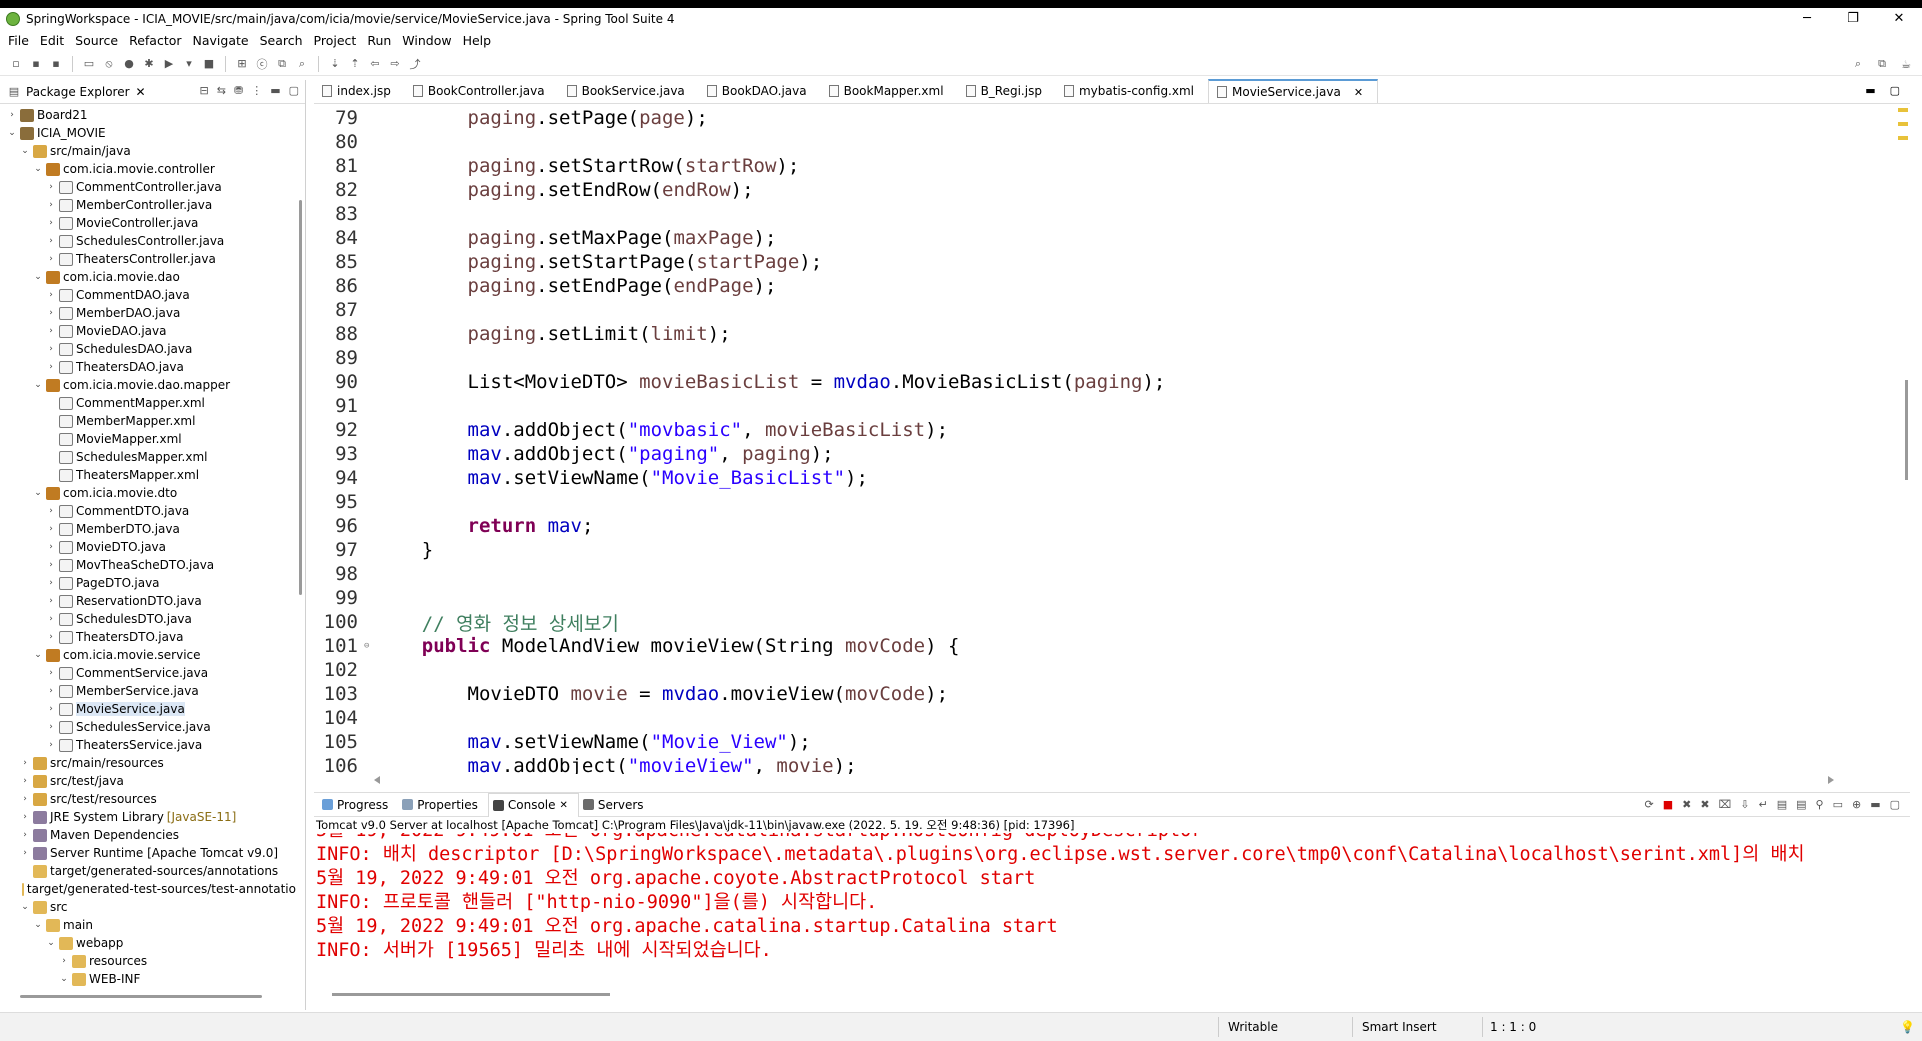 The height and width of the screenshot is (1041, 1922). Describe the element at coordinates (148, 115) in the screenshot. I see `tree-item: › Board21` at that location.